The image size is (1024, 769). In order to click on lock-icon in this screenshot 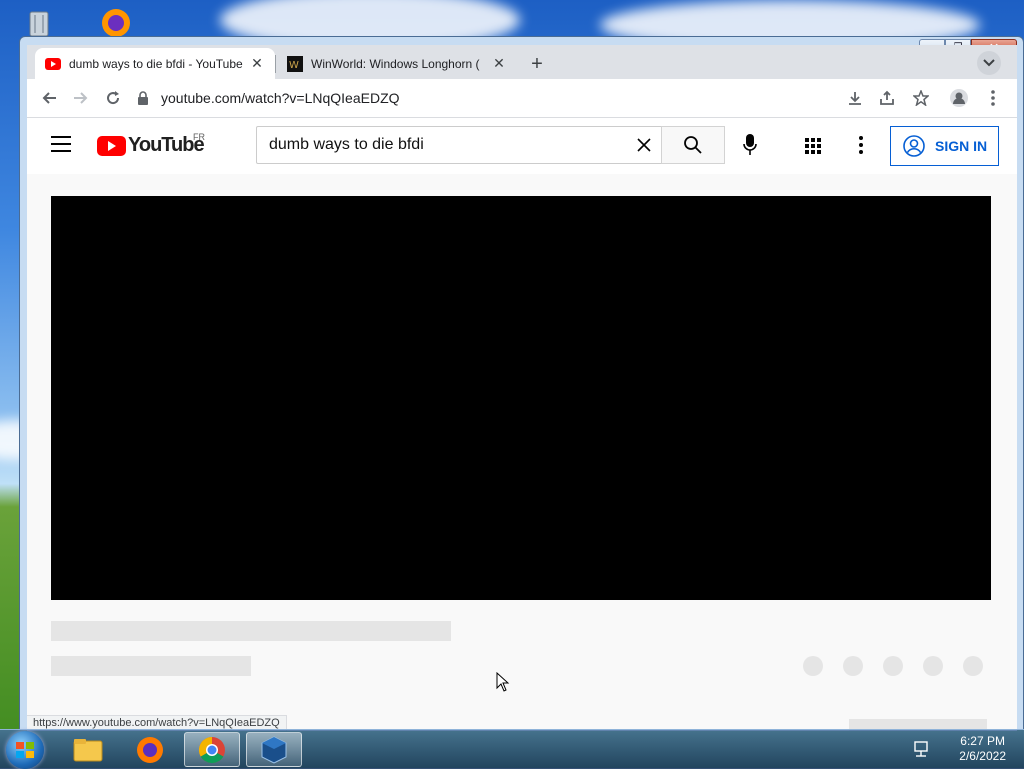, I will do `click(144, 98)`.